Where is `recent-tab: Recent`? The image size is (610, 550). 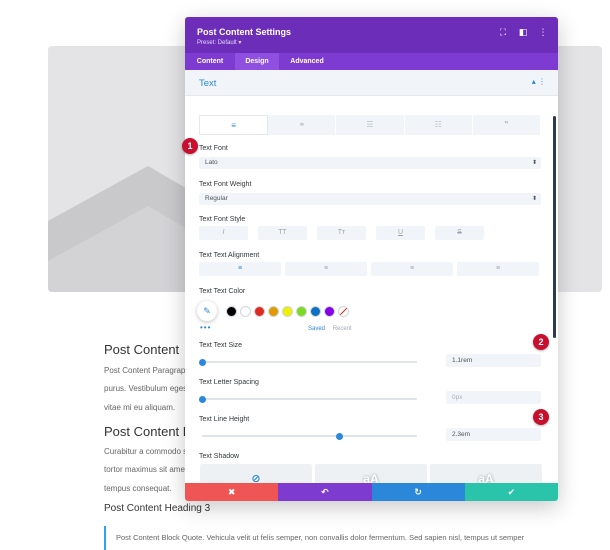
recent-tab: Recent is located at coordinates (342, 329).